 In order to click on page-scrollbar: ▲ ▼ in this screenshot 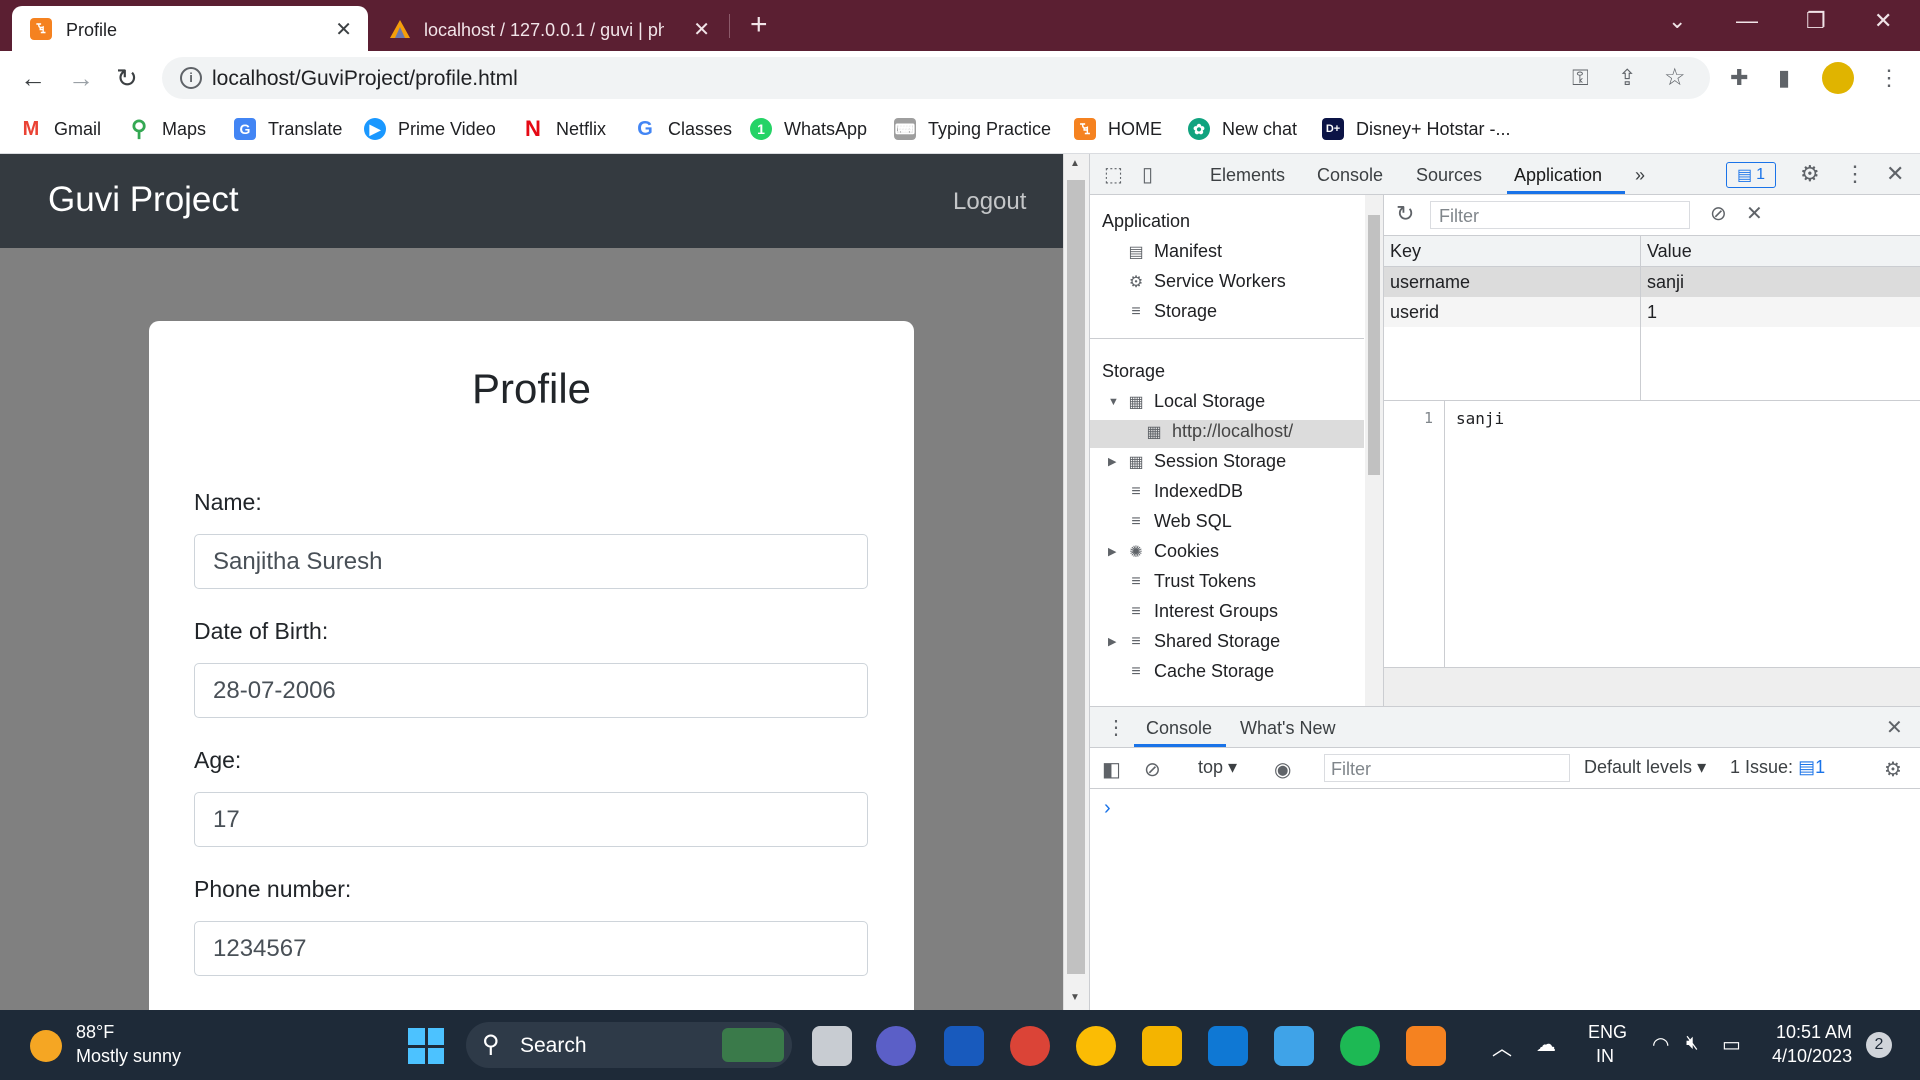, I will do `click(1076, 582)`.